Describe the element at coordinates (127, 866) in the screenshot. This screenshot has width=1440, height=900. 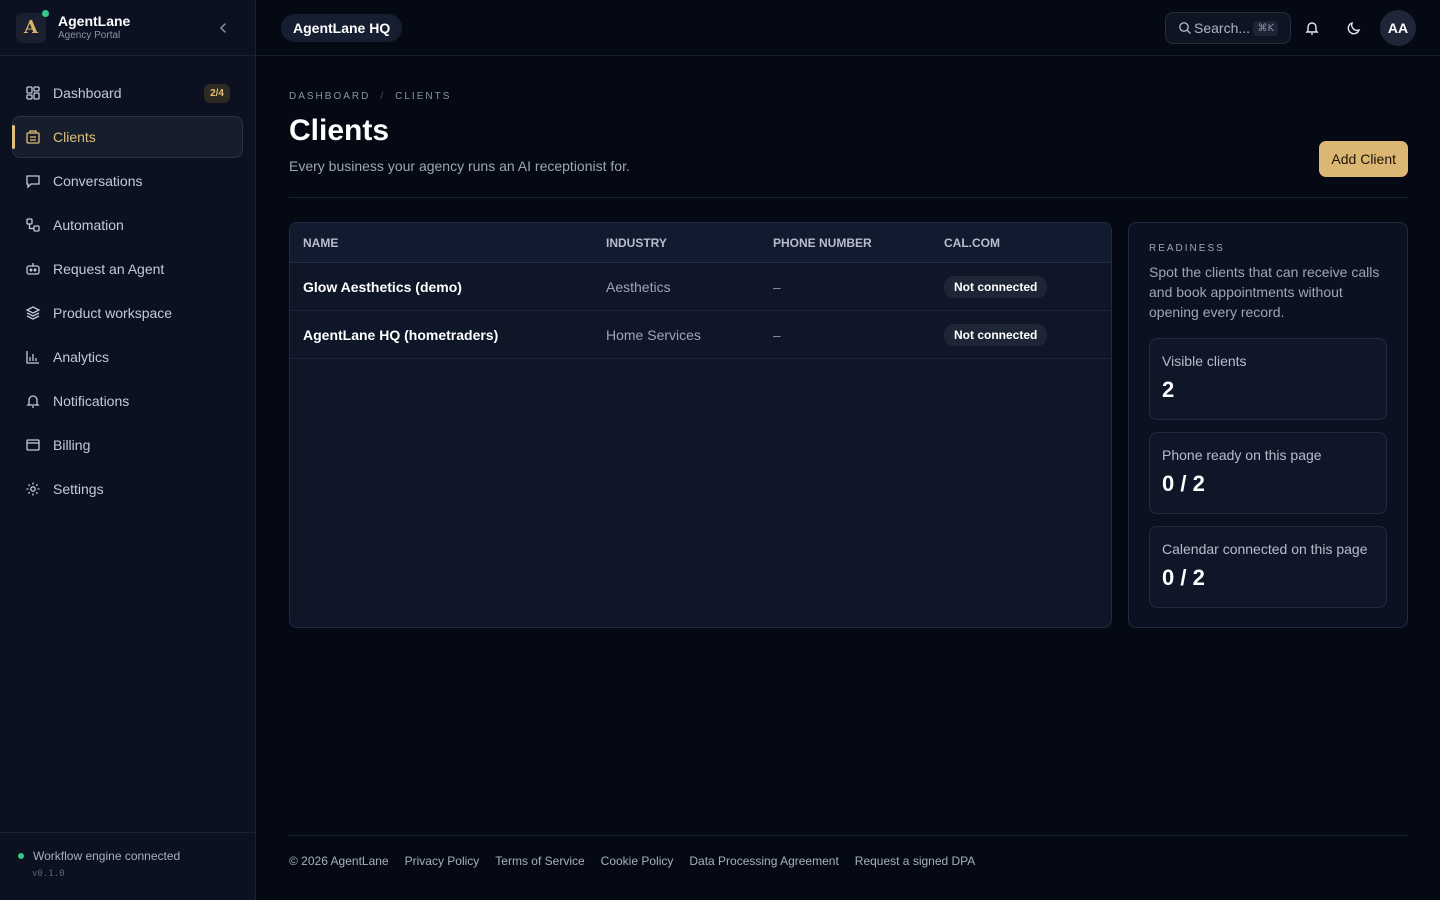
I see `sidebar-footer: Workflow engine connected v0.1.0` at that location.